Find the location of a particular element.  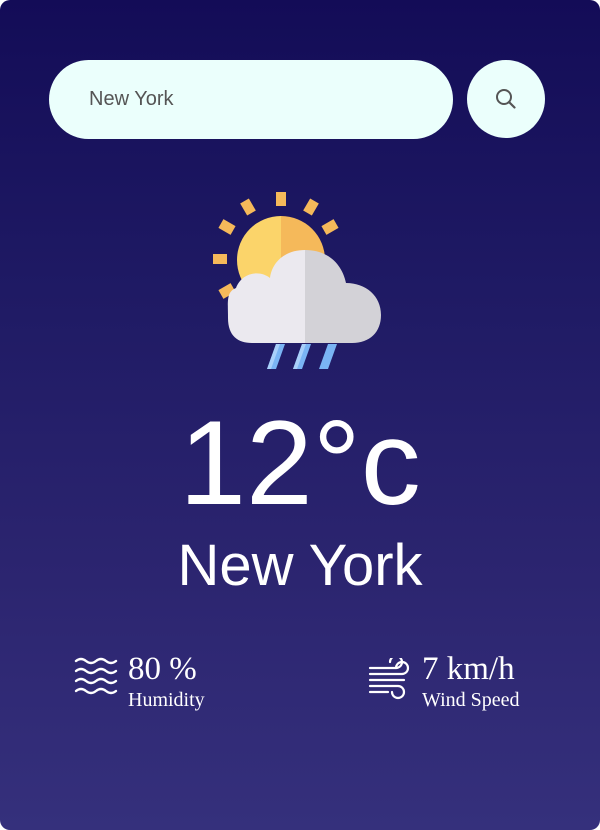

search-button is located at coordinates (506, 99).